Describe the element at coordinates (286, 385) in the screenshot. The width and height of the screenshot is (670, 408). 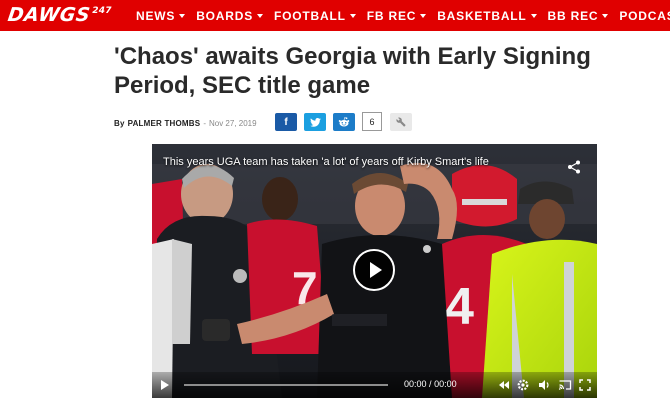
I see `video-progress-bar` at that location.